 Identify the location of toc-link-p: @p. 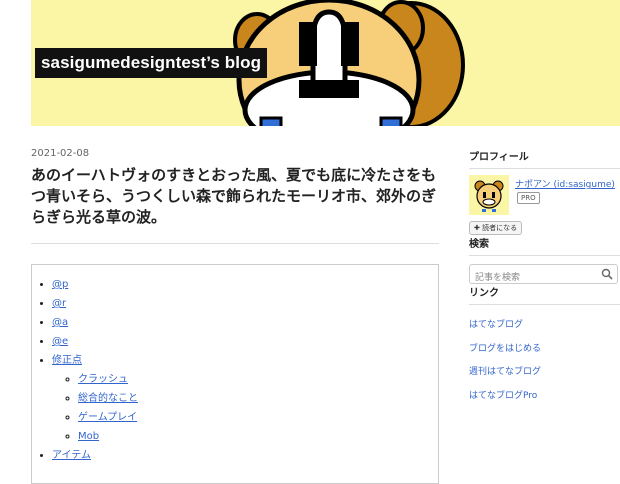
(60, 284).